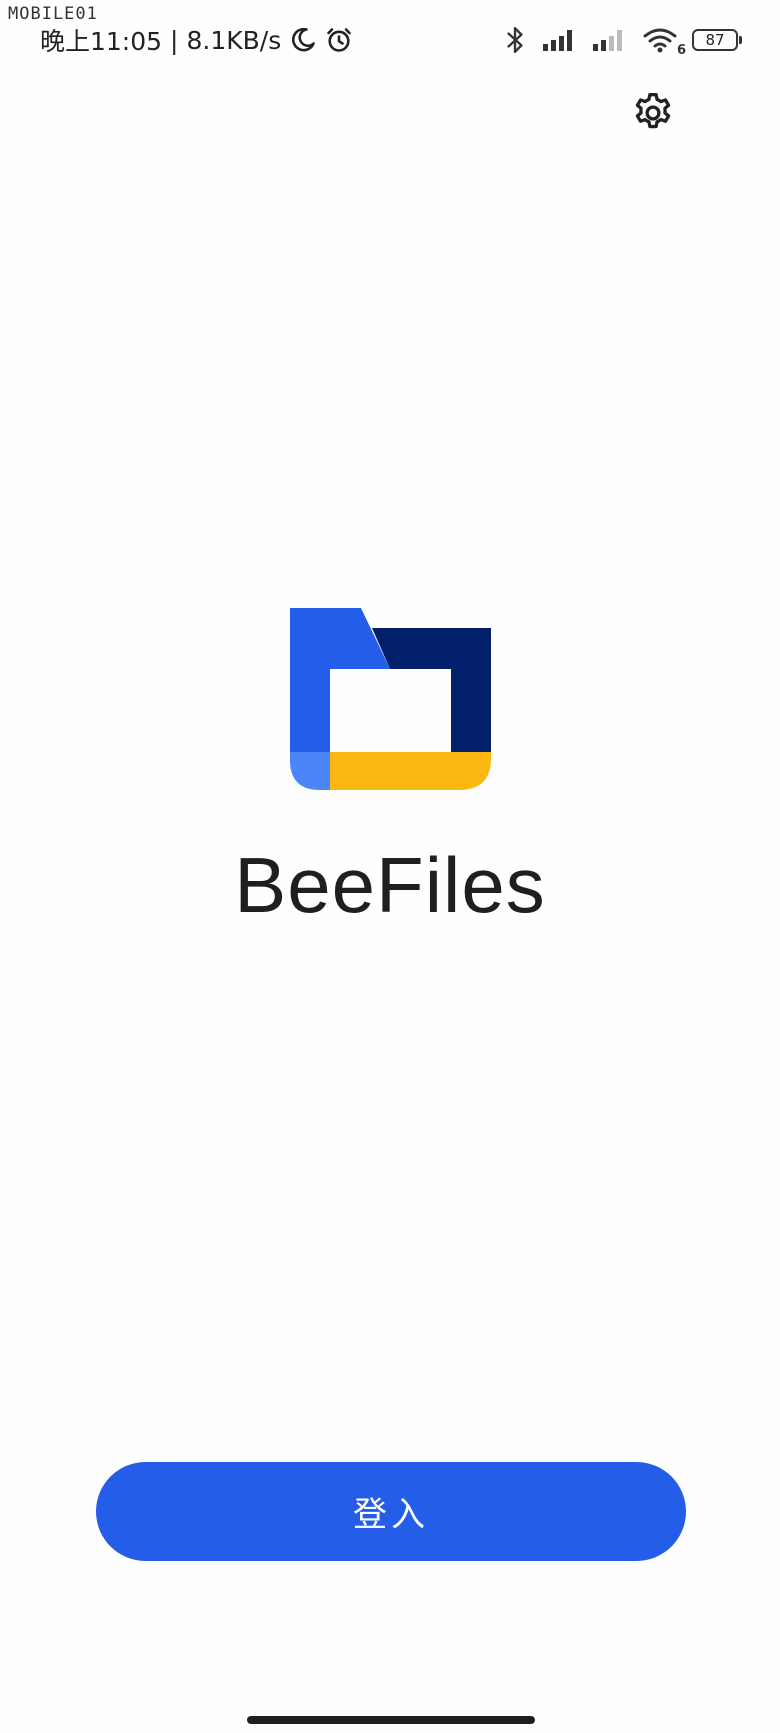 The width and height of the screenshot is (780, 1733). Describe the element at coordinates (431, 690) in the screenshot. I see `logo-navy-panel` at that location.